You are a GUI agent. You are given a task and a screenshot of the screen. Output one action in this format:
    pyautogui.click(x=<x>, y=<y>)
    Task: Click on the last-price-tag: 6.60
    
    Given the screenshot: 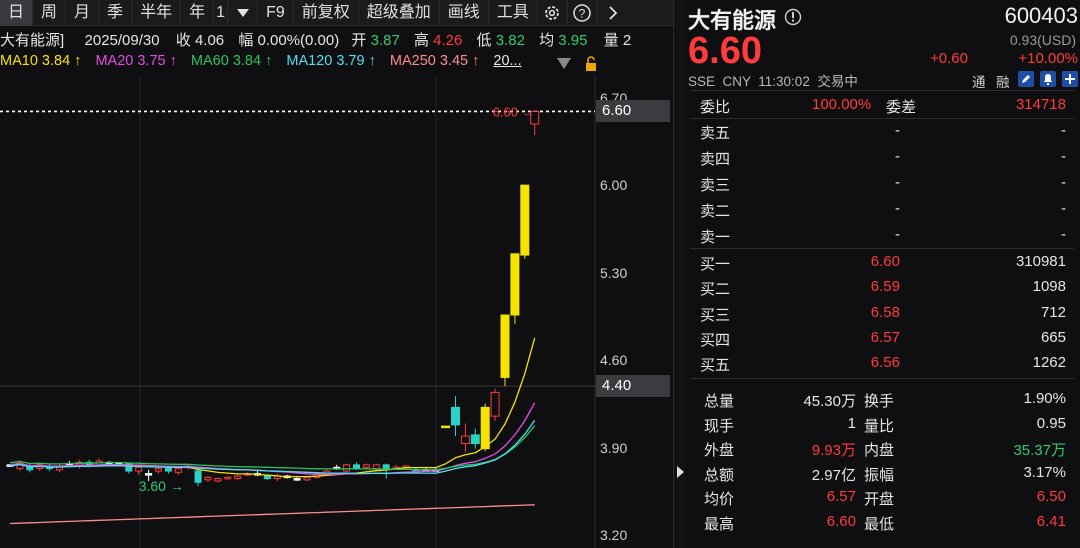 What is the action you would take?
    pyautogui.click(x=633, y=111)
    